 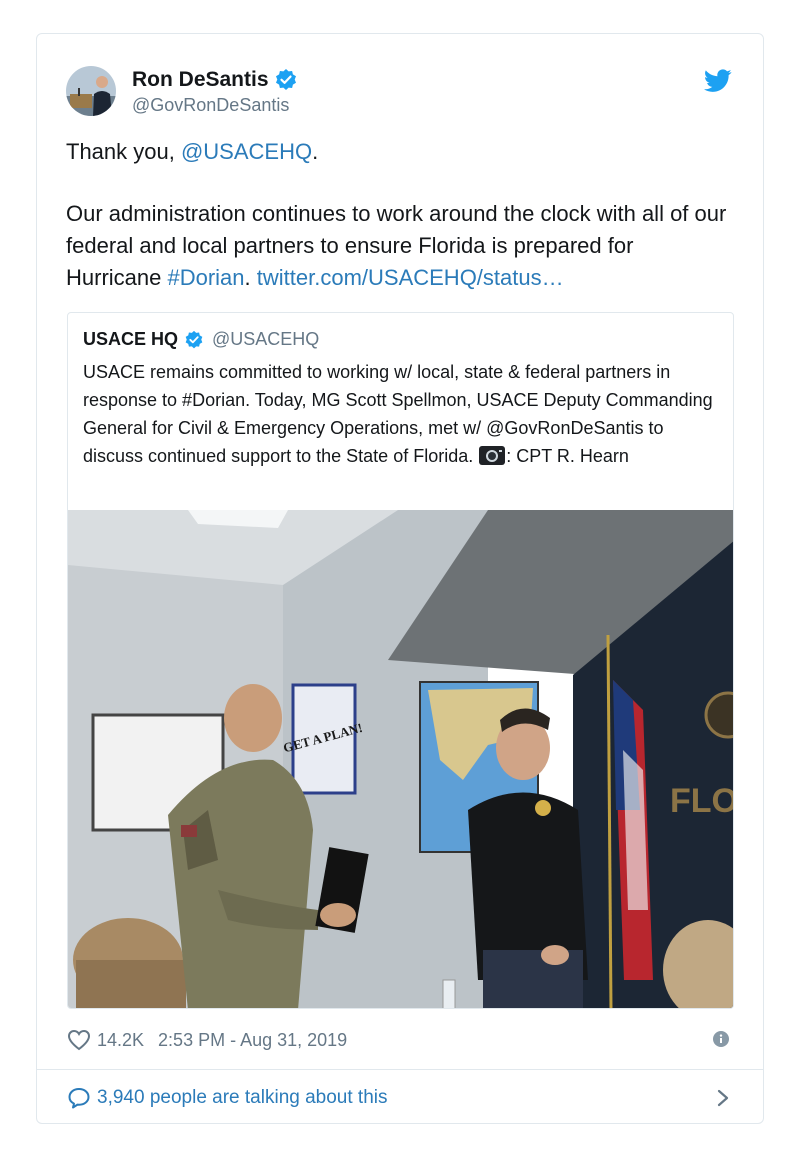 What do you see at coordinates (400, 92) in the screenshot?
I see `tweet-header: Ron DeSantis @GovRonDeSantis` at bounding box center [400, 92].